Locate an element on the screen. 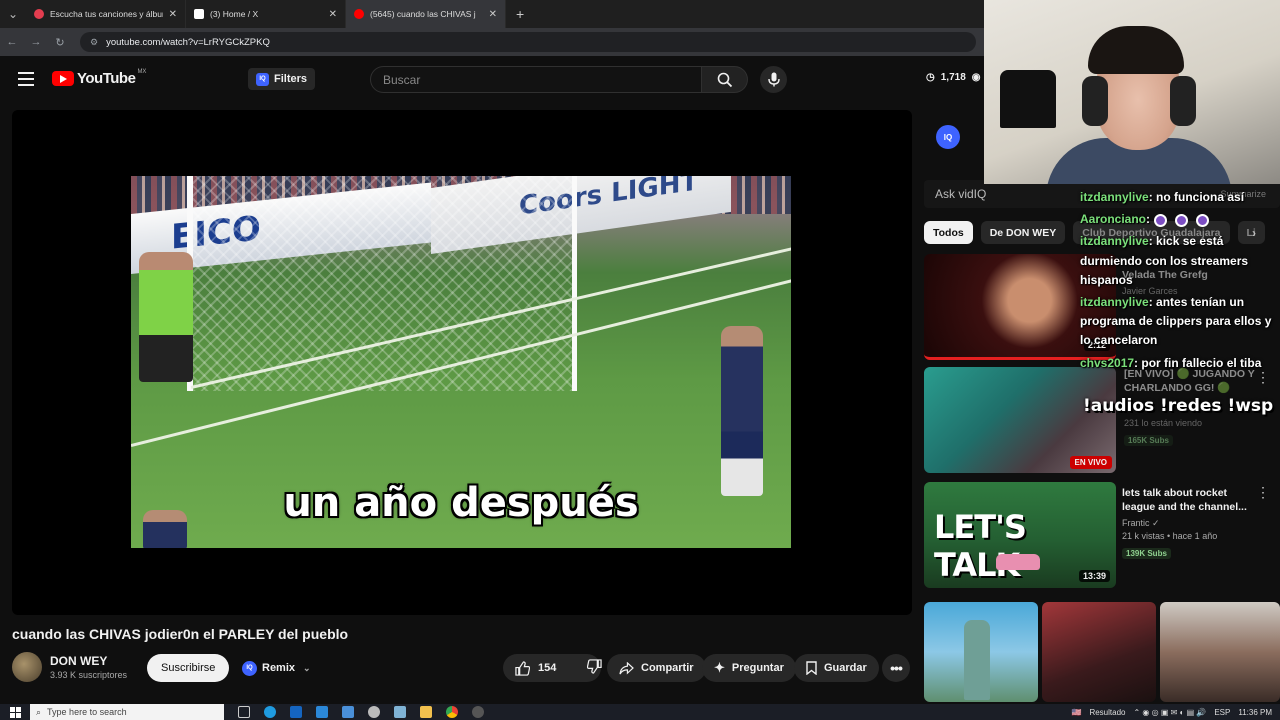  chip-channel: De DON WEY is located at coordinates (1023, 232).